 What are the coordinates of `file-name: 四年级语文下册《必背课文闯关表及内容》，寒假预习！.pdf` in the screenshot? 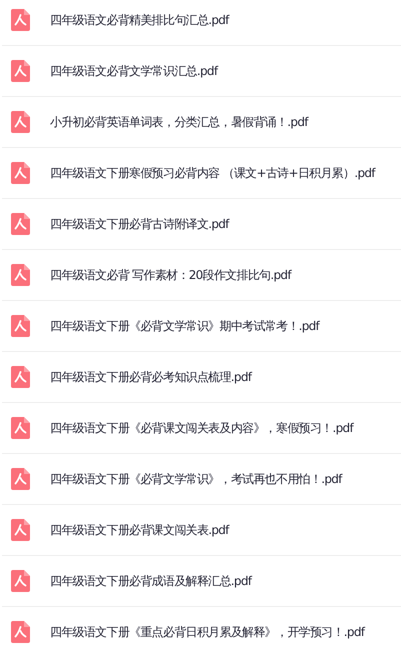 It's located at (201, 428).